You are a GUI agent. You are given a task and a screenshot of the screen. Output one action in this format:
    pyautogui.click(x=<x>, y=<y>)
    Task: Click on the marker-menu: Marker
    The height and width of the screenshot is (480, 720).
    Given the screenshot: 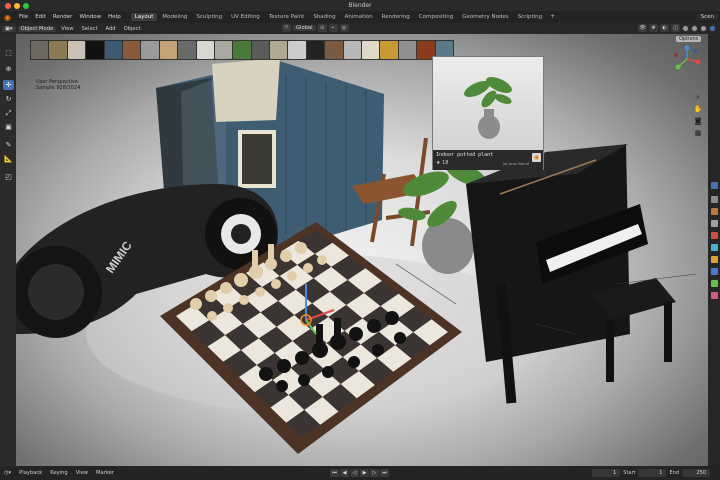 What is the action you would take?
    pyautogui.click(x=105, y=473)
    